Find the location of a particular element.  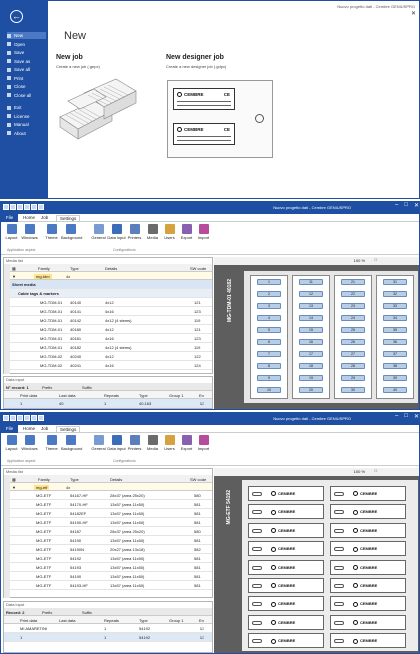

table-row: MG-ETF 54187 28x37 (area 25x20) 580 is located at coordinates (111, 531).